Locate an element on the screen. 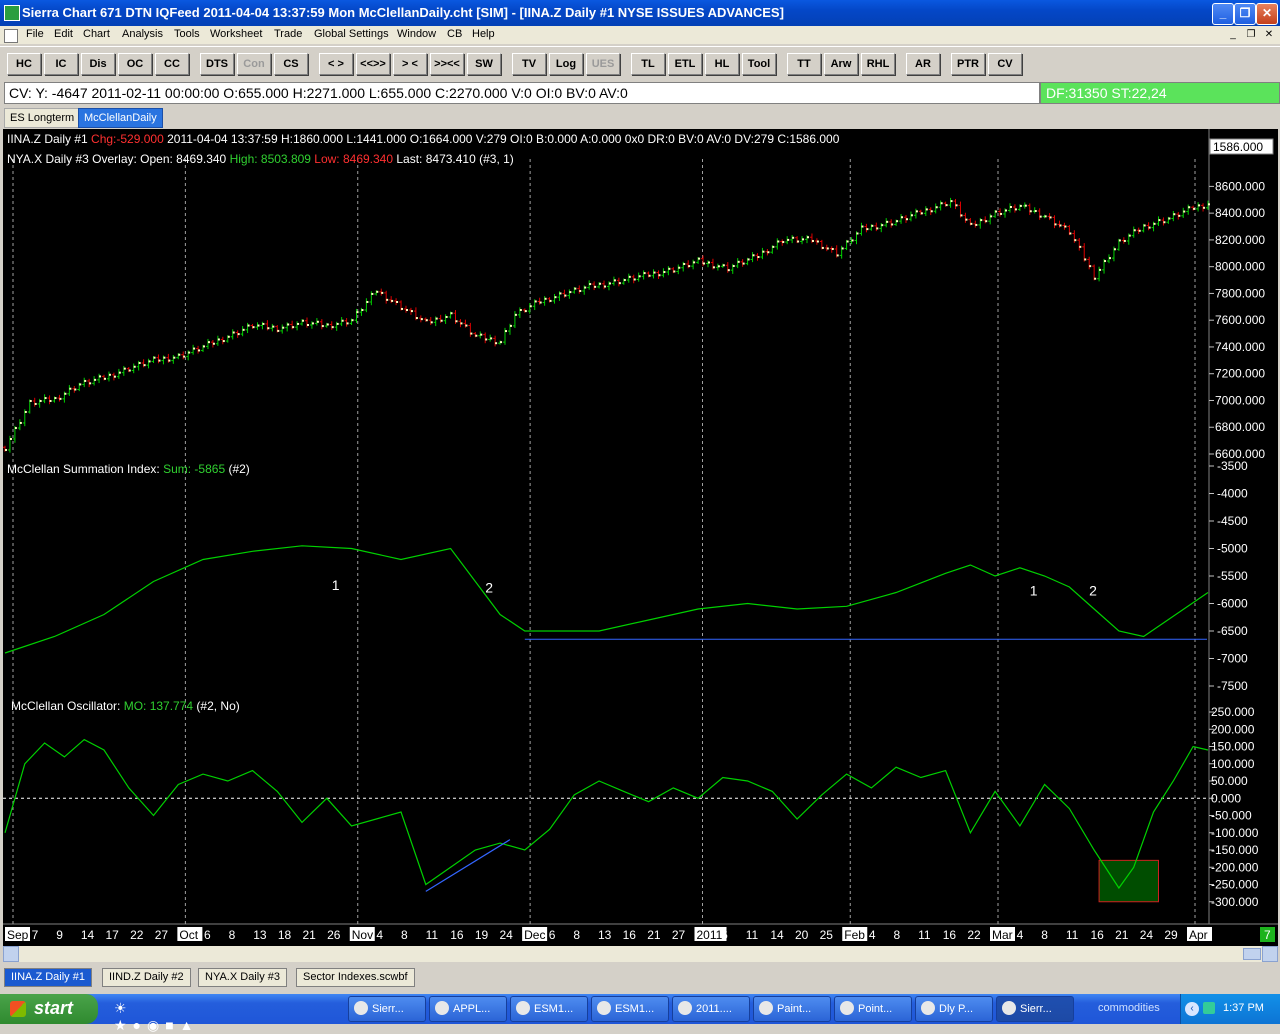  scroll-right-button is located at coordinates (1270, 954).